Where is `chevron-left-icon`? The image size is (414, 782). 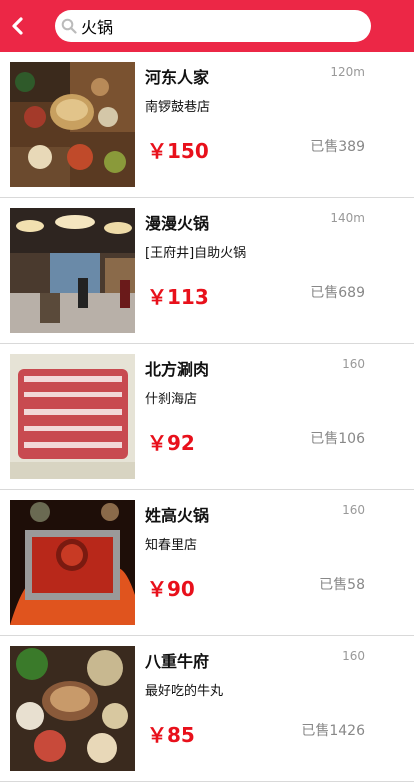
chevron-left-icon is located at coordinates (17, 26).